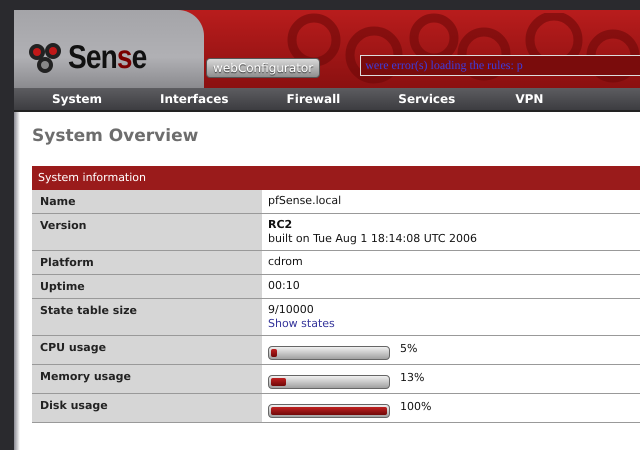 This screenshot has height=450, width=640. What do you see at coordinates (147, 408) in the screenshot?
I see `row-label: Disk usage` at bounding box center [147, 408].